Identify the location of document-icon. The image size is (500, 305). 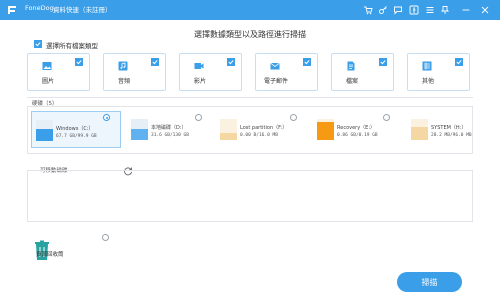
(351, 66).